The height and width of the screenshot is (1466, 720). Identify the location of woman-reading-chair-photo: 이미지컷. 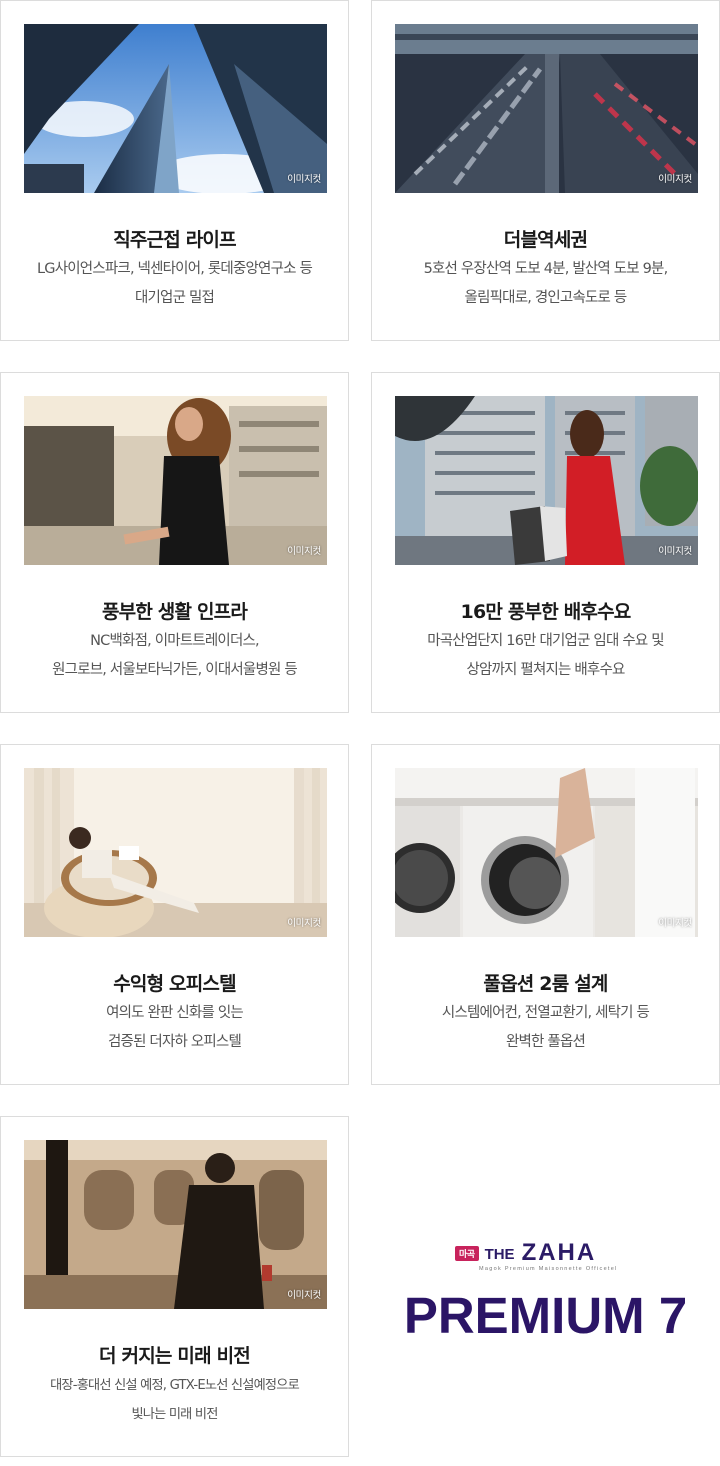
(175, 852).